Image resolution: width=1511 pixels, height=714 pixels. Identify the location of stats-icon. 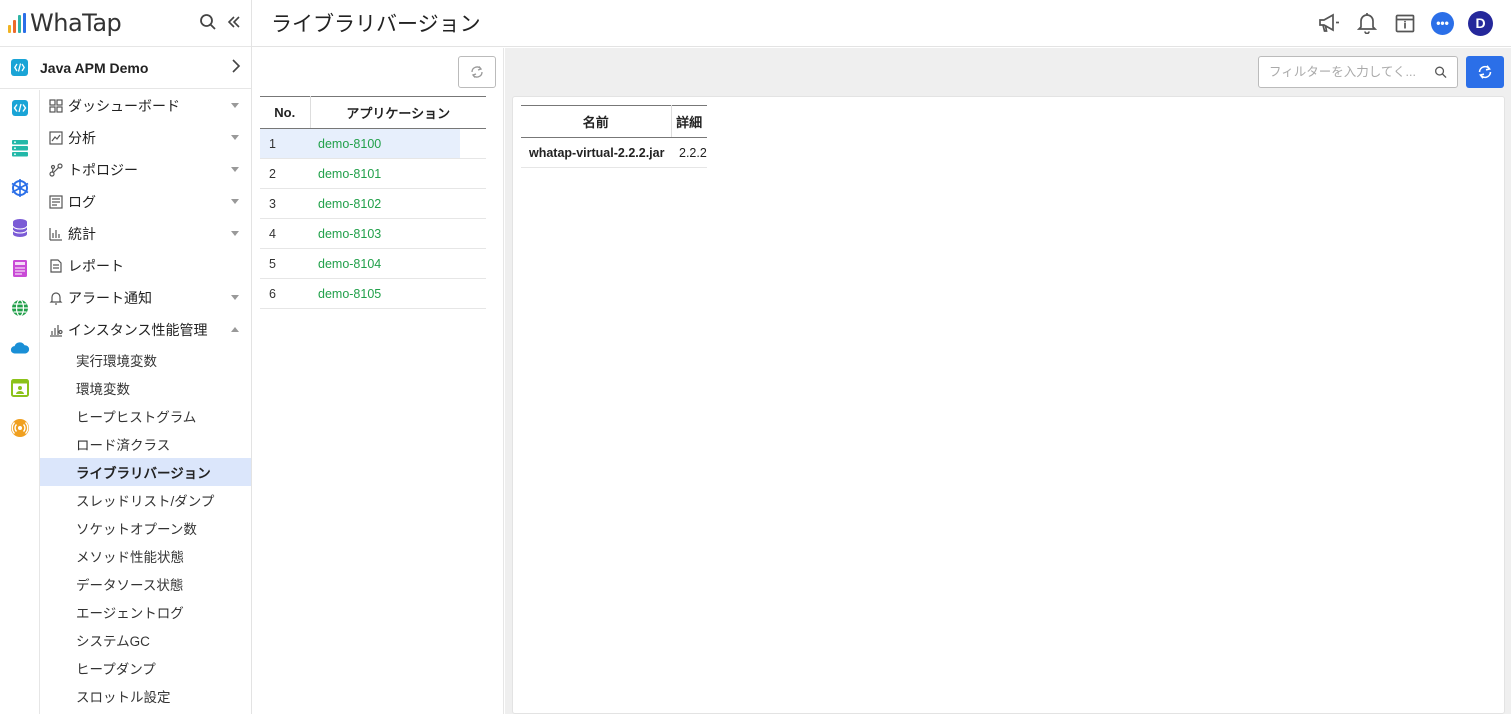
(56, 234).